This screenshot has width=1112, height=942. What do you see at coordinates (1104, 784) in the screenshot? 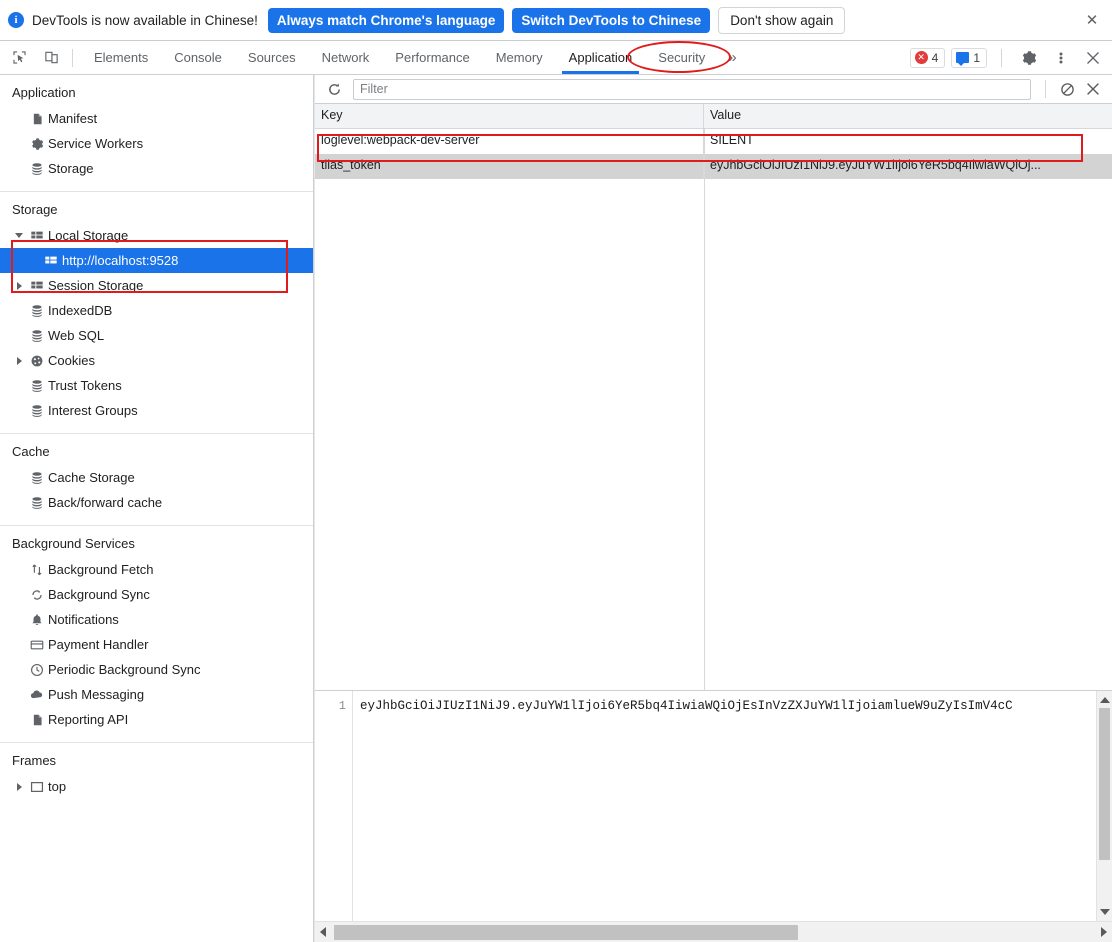
I see `vertical-scroll-thumb` at bounding box center [1104, 784].